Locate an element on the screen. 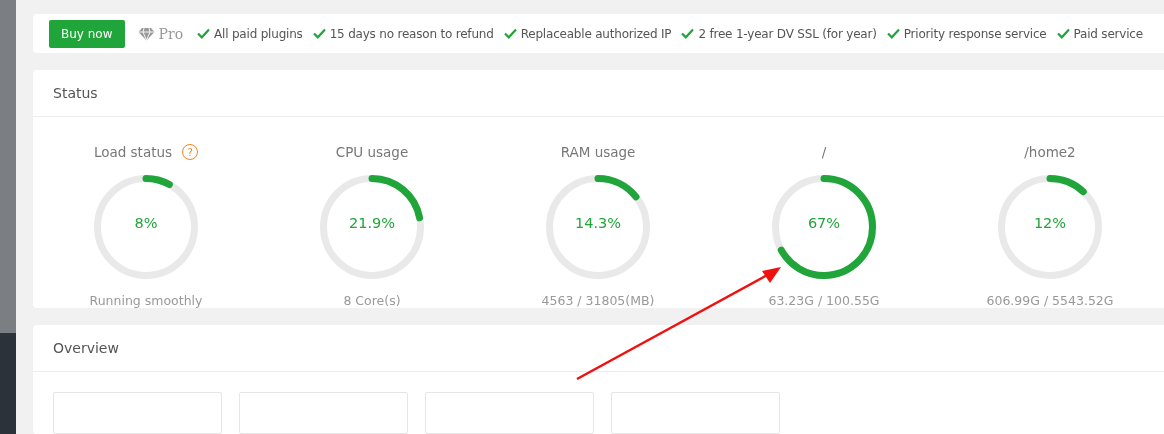  feature-label: Priority response service is located at coordinates (975, 33).